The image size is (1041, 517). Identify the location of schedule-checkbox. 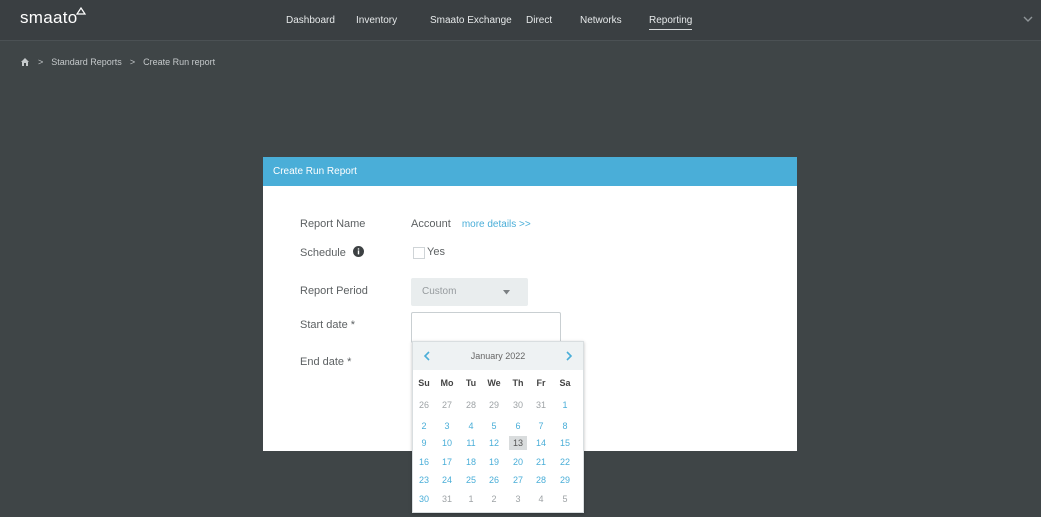
(419, 253).